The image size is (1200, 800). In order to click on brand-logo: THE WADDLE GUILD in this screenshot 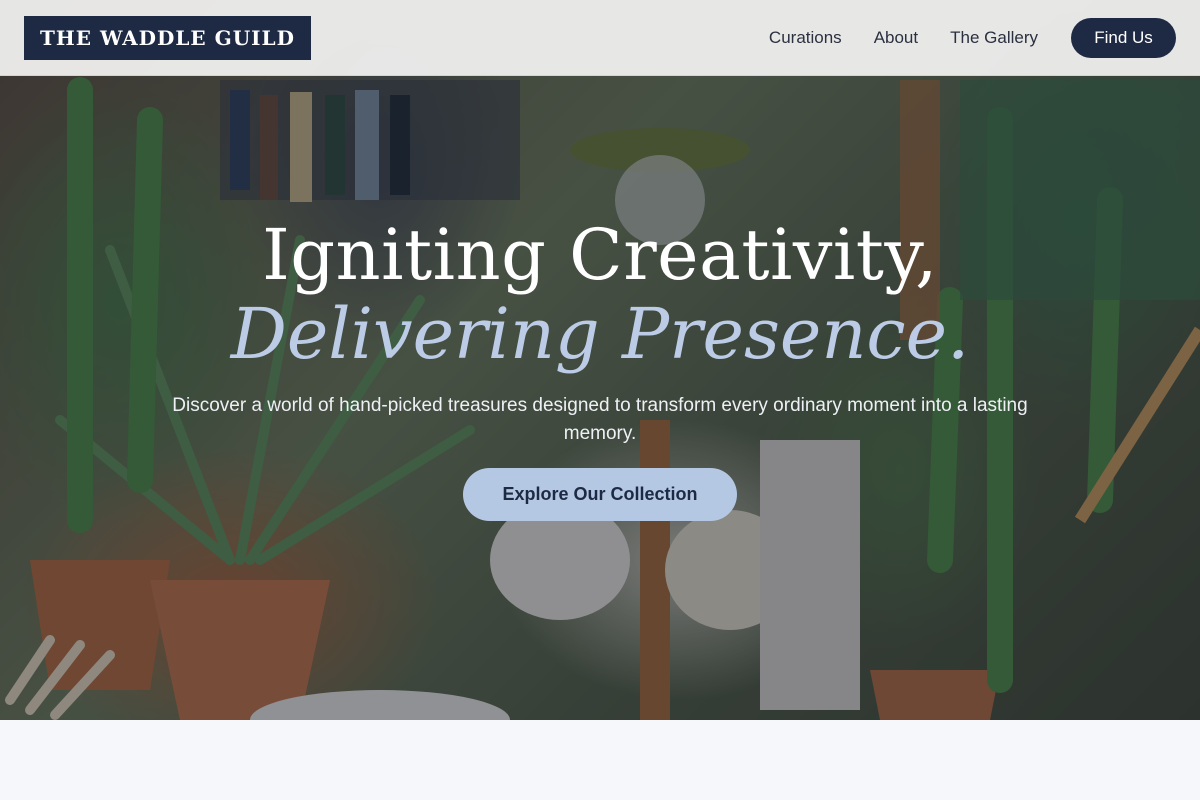, I will do `click(167, 37)`.